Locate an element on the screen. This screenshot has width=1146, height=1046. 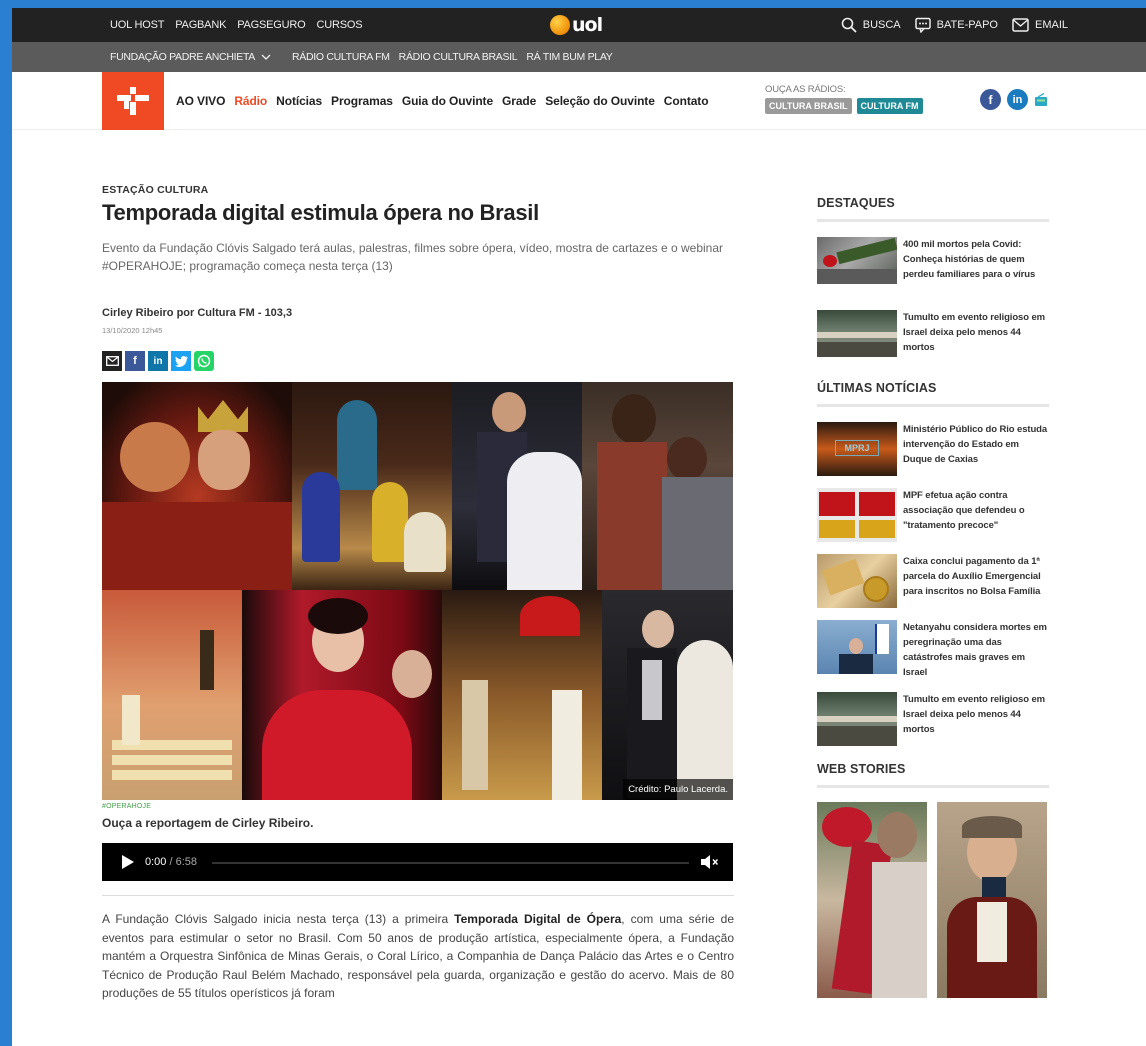
share-buttons: f in is located at coordinates (418, 361).